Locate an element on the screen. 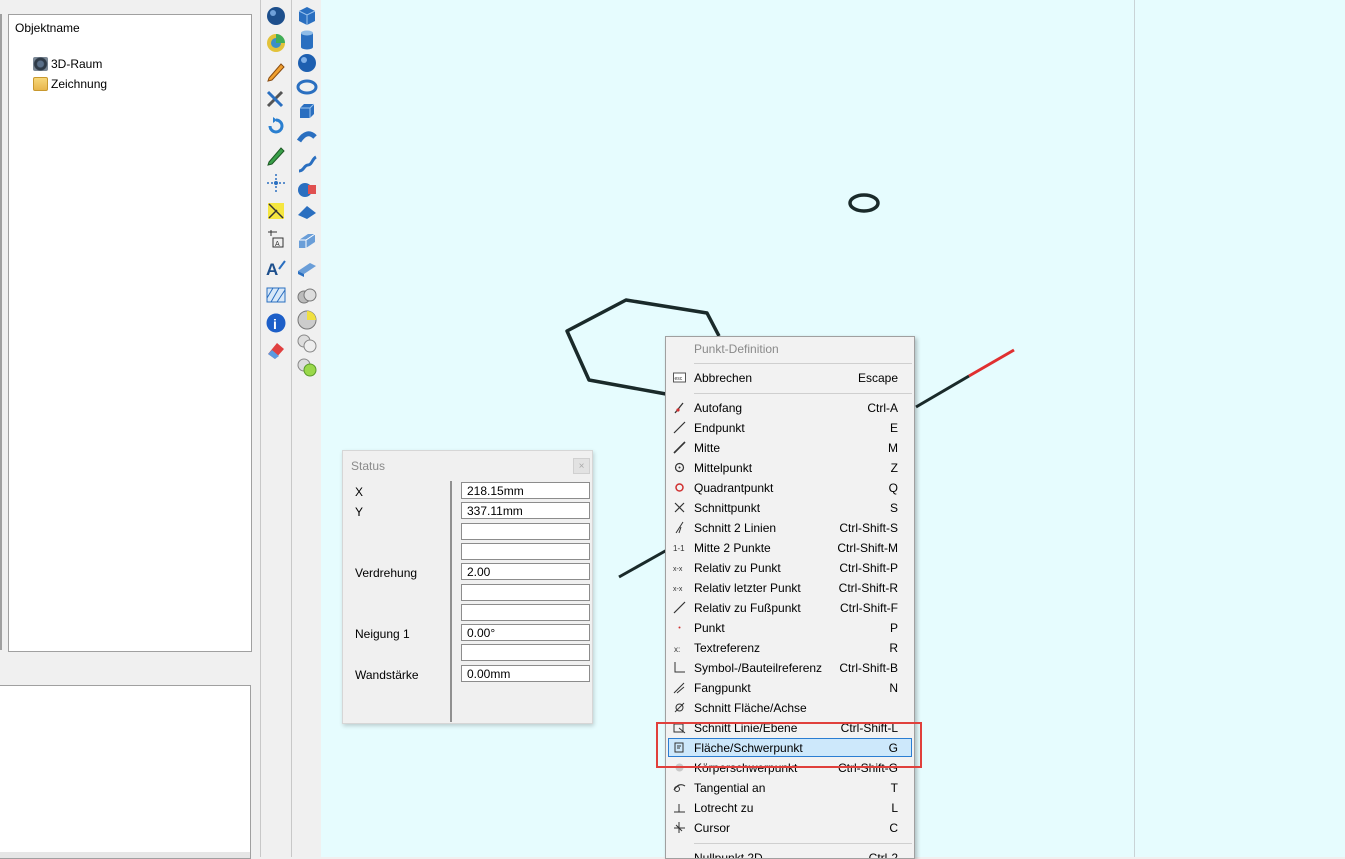 The height and width of the screenshot is (859, 1345). pipe-icon is located at coordinates (307, 138).